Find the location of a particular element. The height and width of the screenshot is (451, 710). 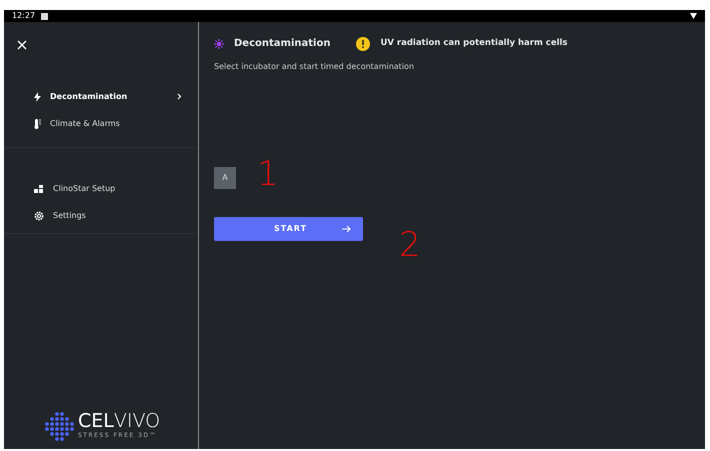

blocks-icon is located at coordinates (39, 188).